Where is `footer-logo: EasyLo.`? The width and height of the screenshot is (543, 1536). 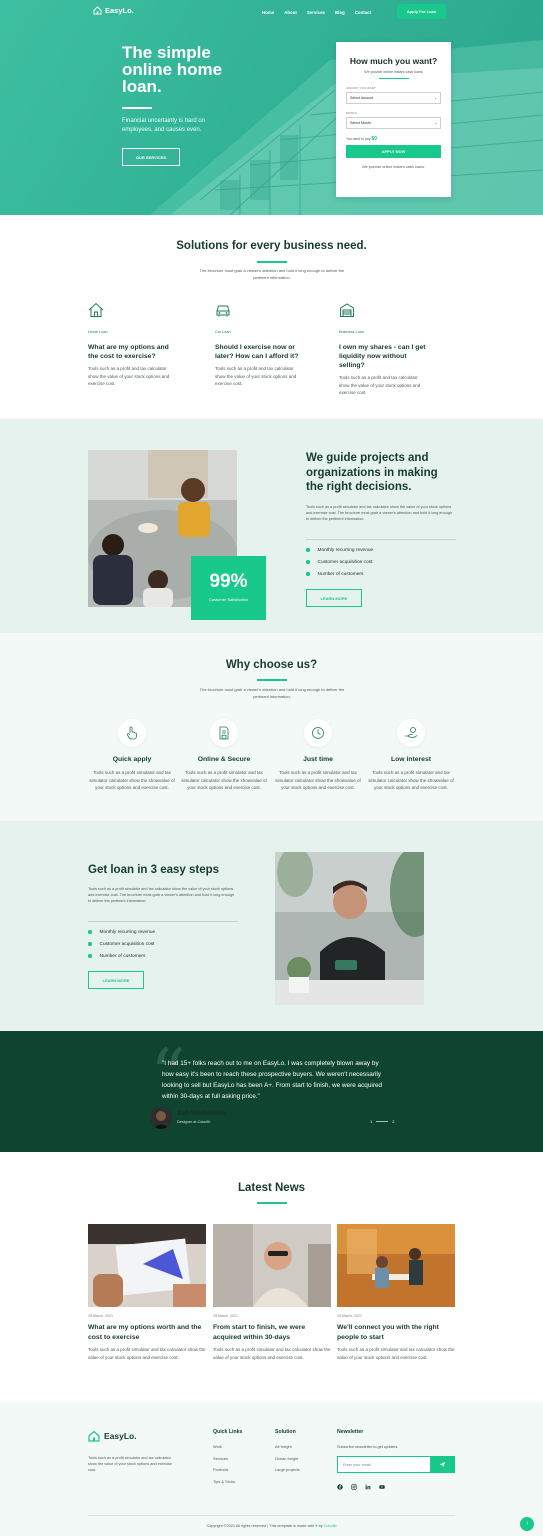
footer-logo: EasyLo. is located at coordinates (112, 1436).